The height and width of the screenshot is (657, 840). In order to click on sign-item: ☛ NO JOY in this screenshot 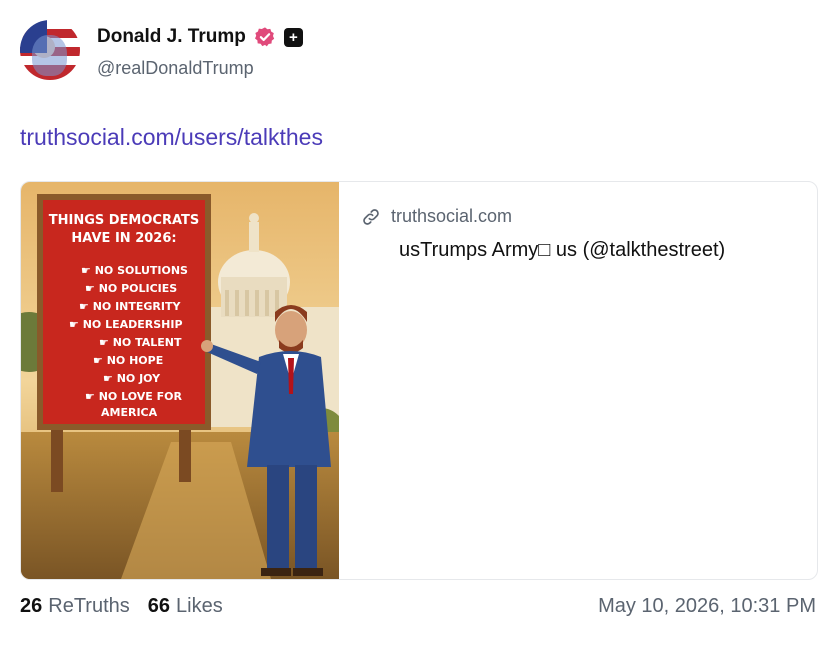, I will do `click(132, 378)`.